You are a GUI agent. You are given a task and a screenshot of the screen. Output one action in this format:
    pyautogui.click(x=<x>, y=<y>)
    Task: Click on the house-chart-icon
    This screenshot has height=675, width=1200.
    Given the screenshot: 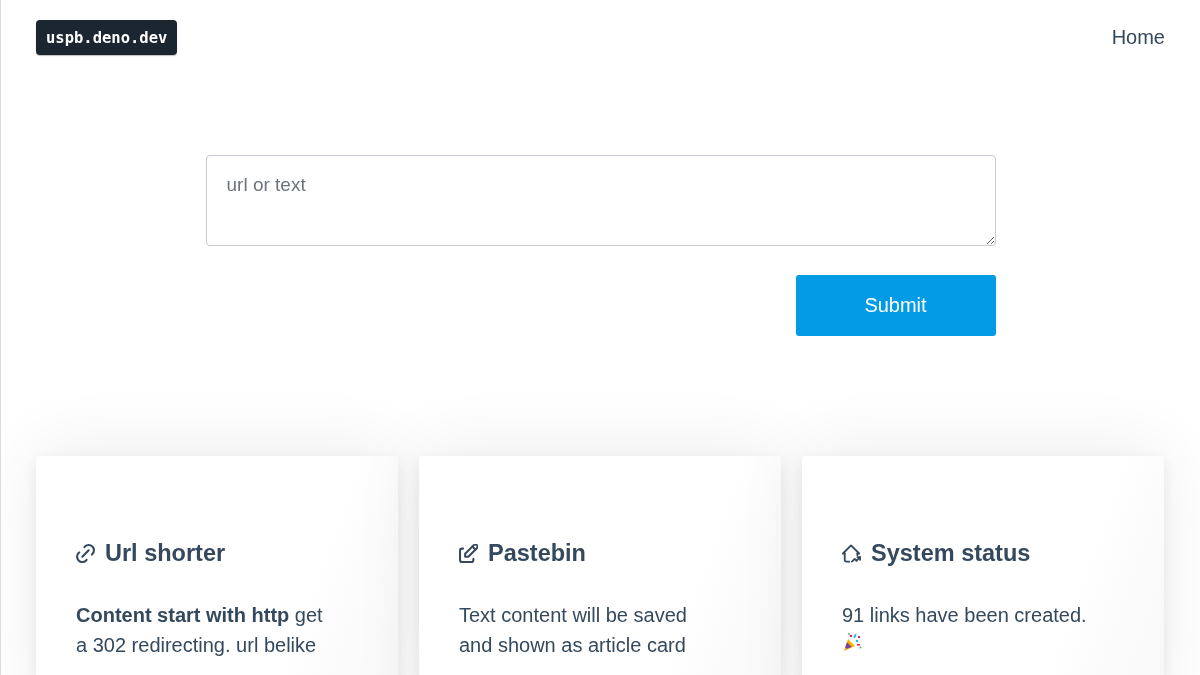 What is the action you would take?
    pyautogui.click(x=851, y=553)
    